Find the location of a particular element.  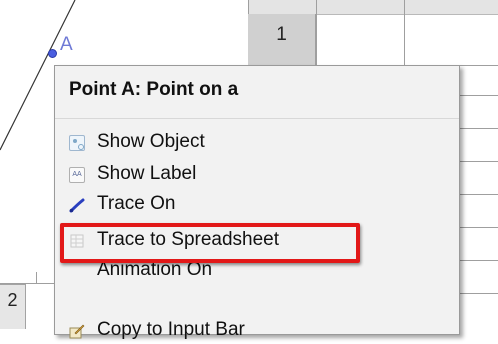

point-a is located at coordinates (52, 53).